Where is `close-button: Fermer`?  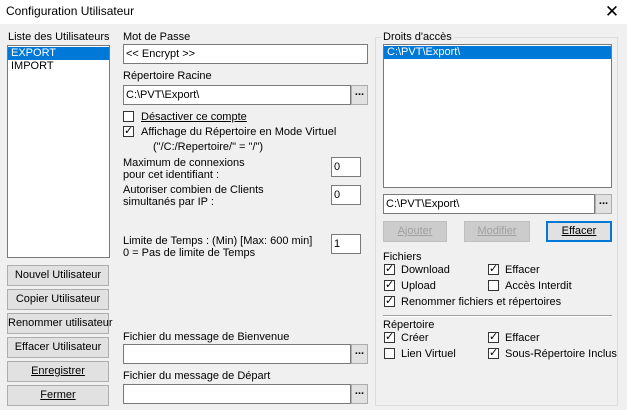 close-button: Fermer is located at coordinates (58, 395).